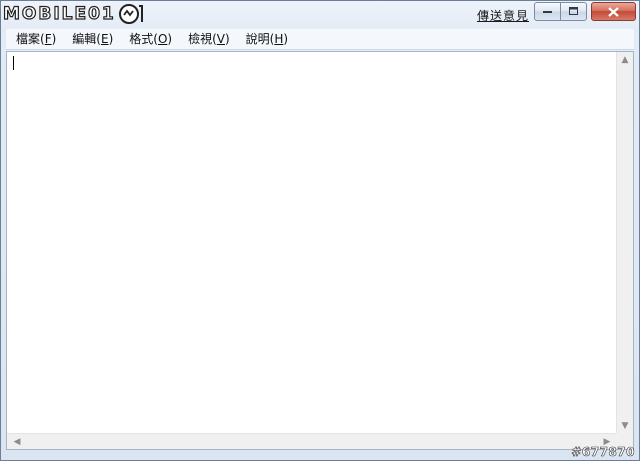  I want to click on maximize-button, so click(573, 11).